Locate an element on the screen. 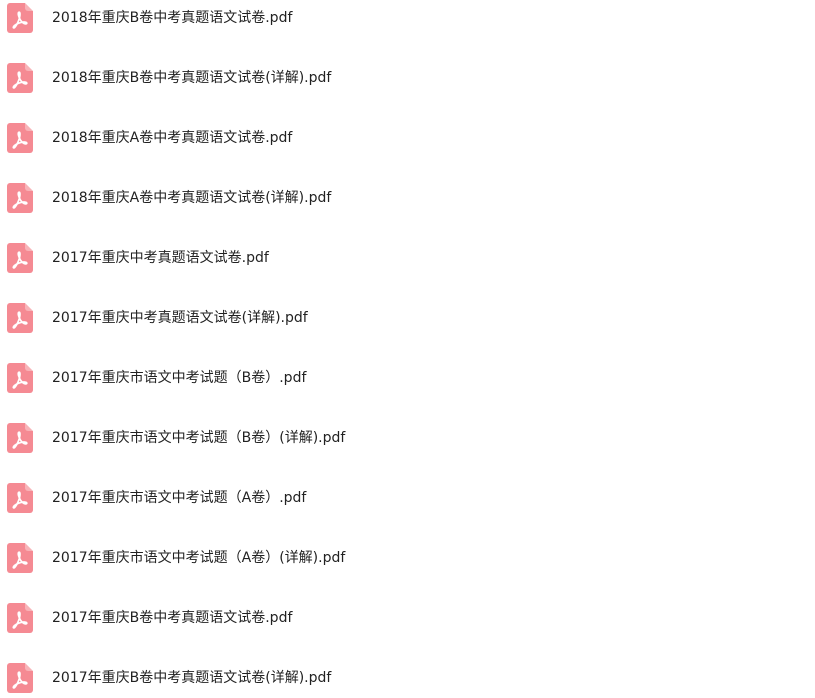 The width and height of the screenshot is (815, 698). file-row: 2018年重庆B卷中考真题语文试卷(详解).pdf is located at coordinates (407, 78).